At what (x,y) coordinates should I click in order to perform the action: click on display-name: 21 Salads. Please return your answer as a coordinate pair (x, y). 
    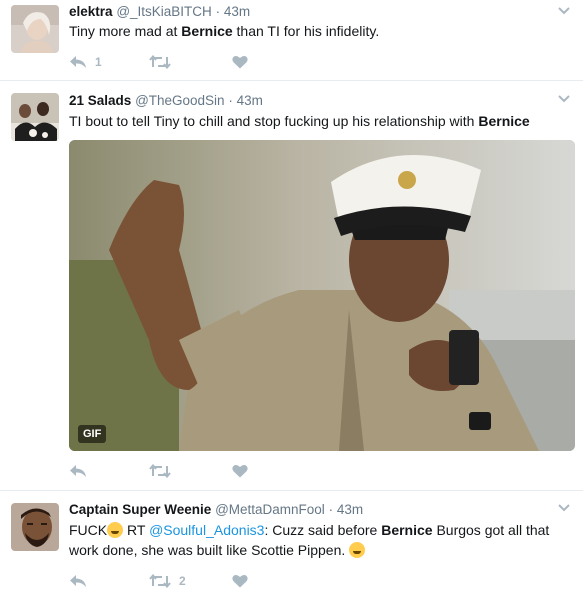
    Looking at the image, I should click on (100, 100).